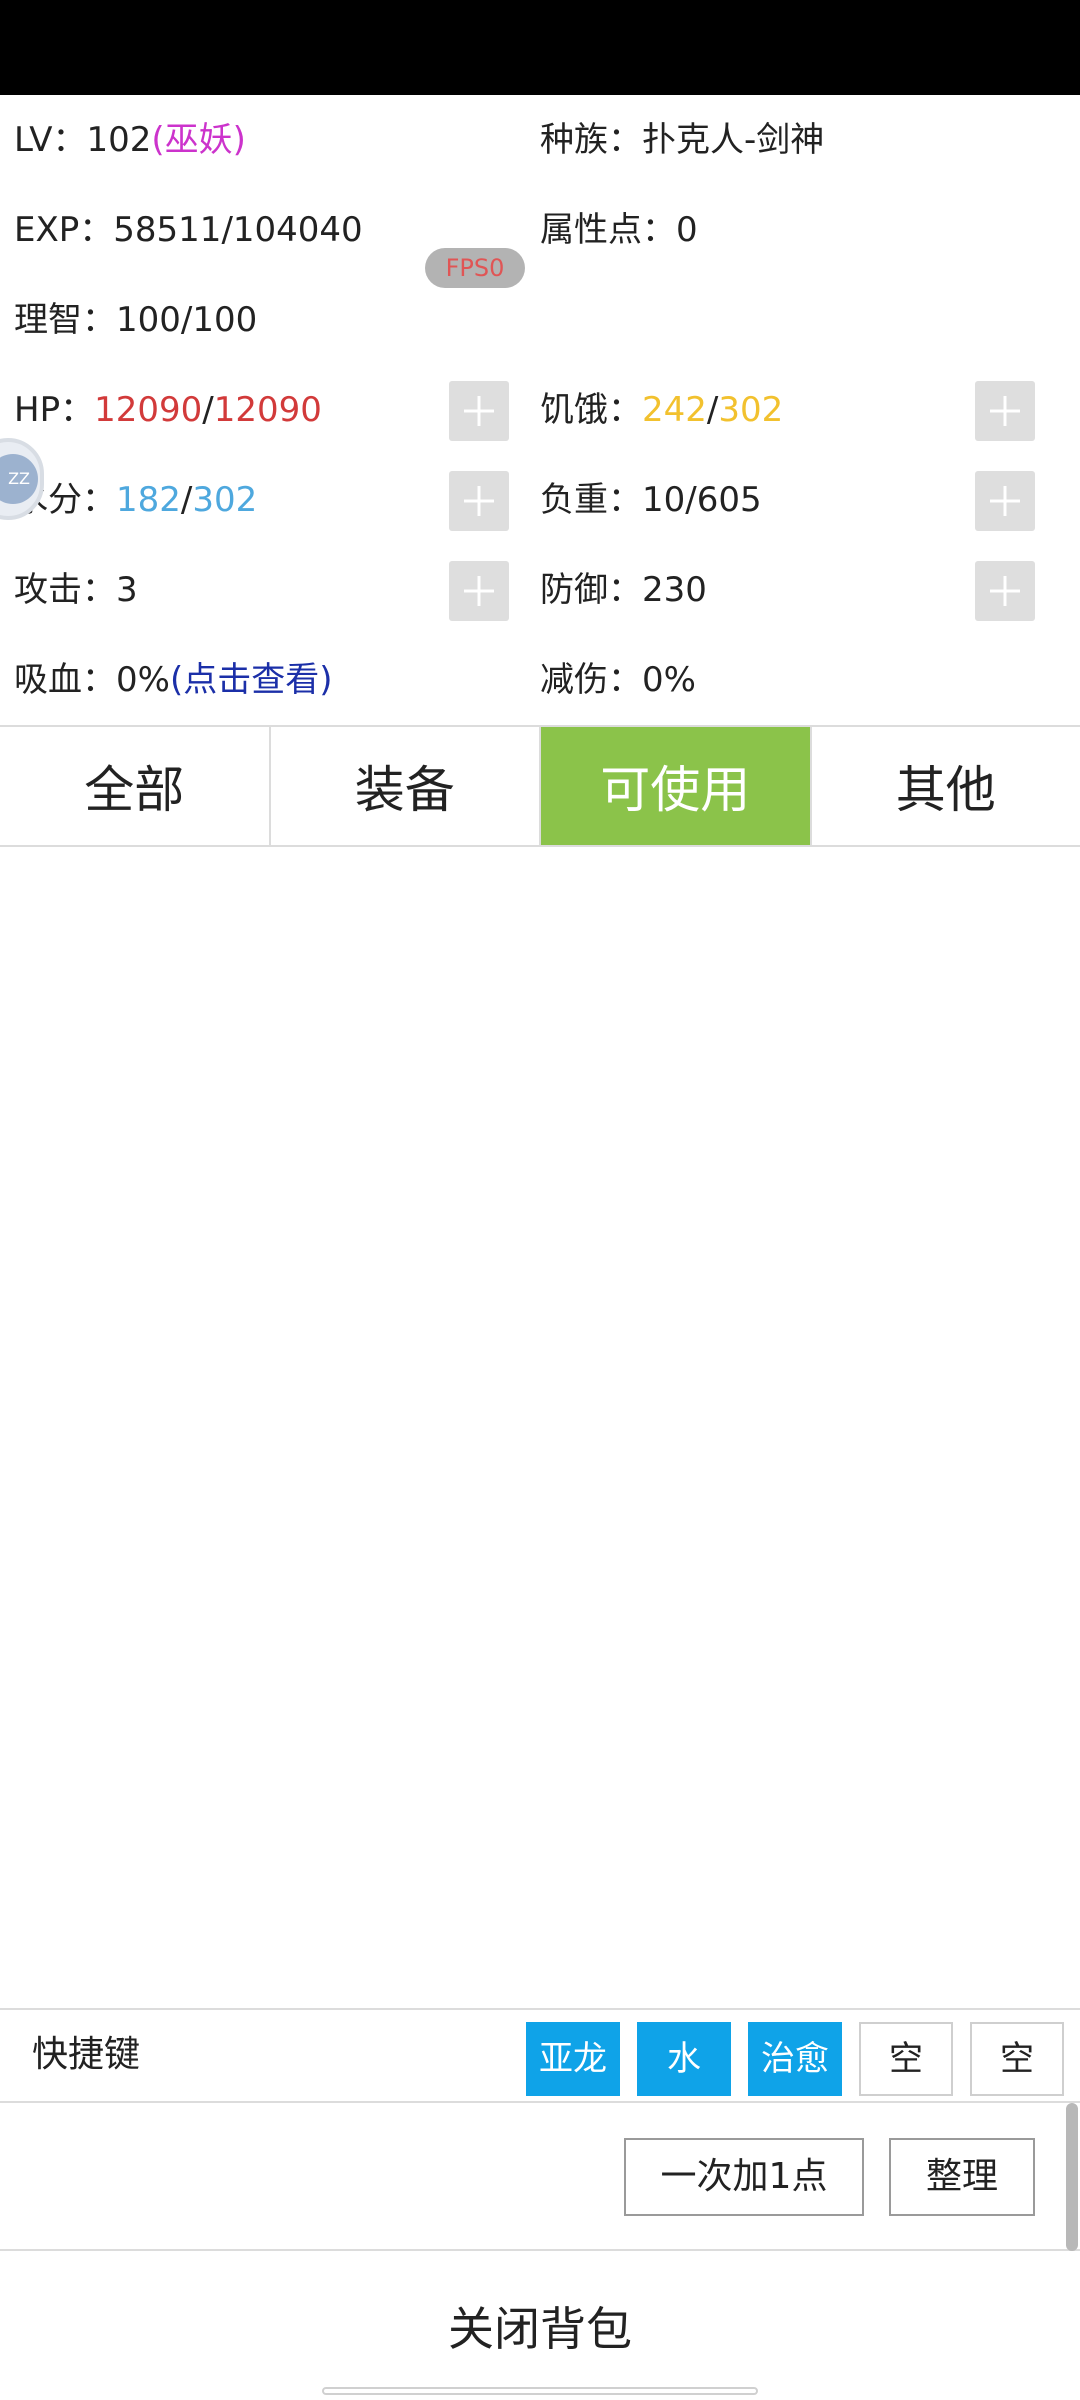 The image size is (1080, 2400). What do you see at coordinates (86, 2054) in the screenshot?
I see `quick-key-label: 快捷键` at bounding box center [86, 2054].